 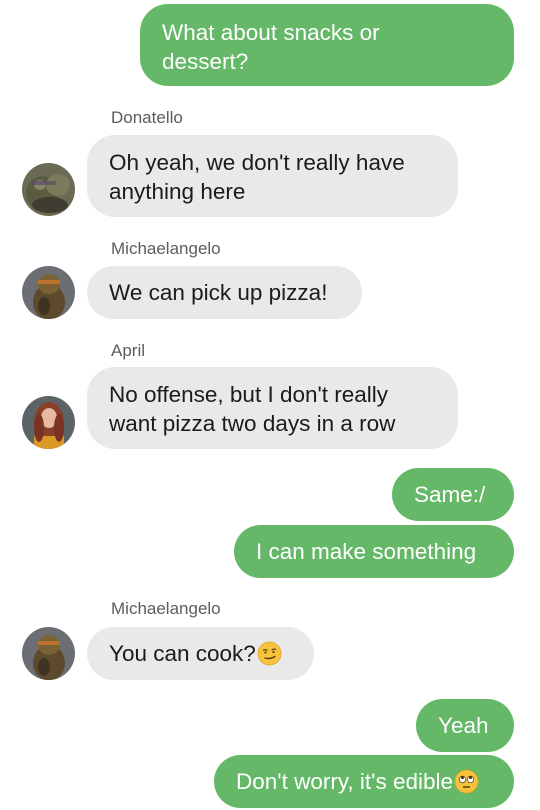 I want to click on outgoing-message-bubble: What about snacks or dessert?, so click(x=327, y=45).